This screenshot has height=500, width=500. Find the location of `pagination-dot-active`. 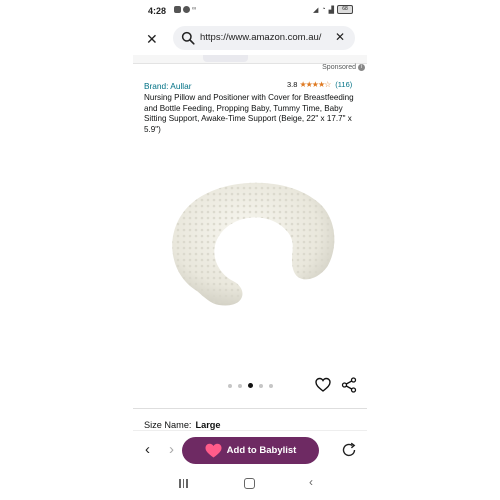

pagination-dot-active is located at coordinates (250, 385).